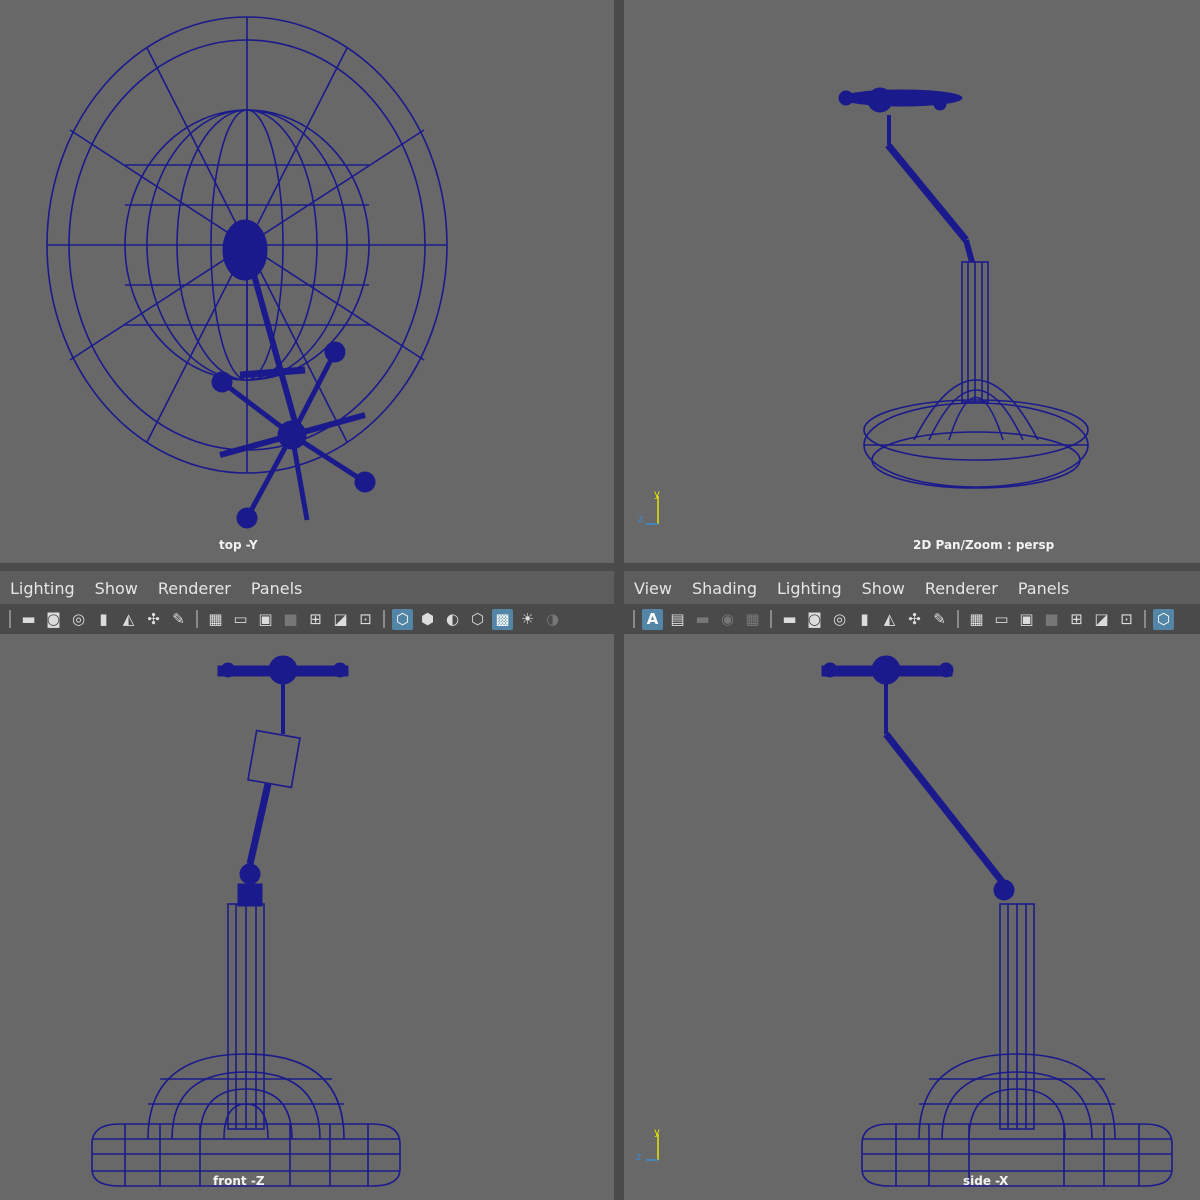 The width and height of the screenshot is (1200, 1200). What do you see at coordinates (997, 921) in the screenshot?
I see `wireframe-side-view` at bounding box center [997, 921].